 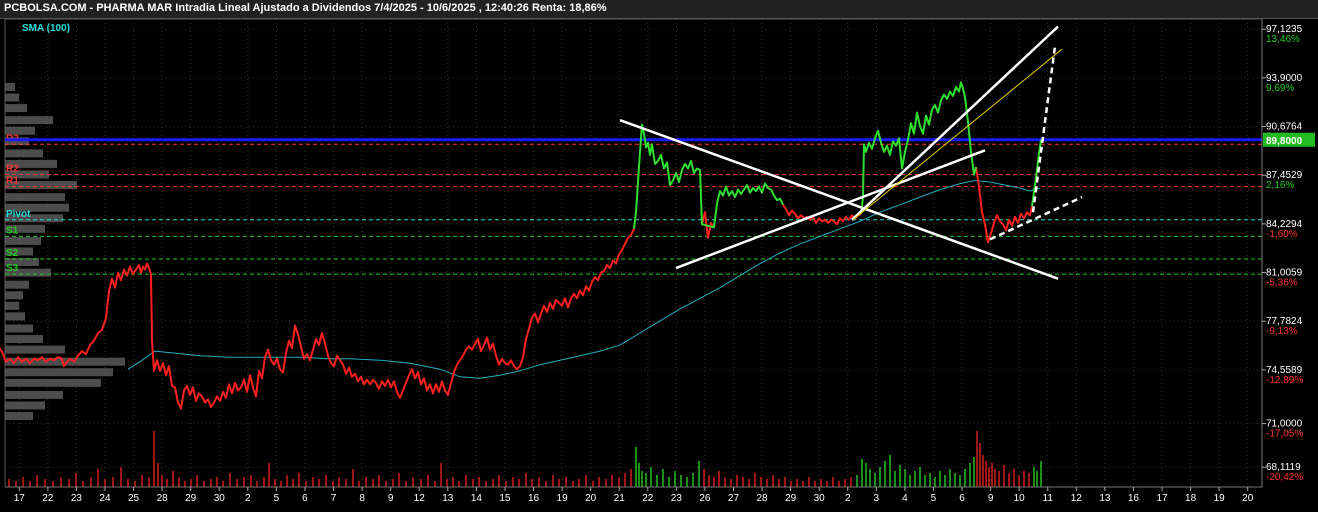 I want to click on x-tick-label: 2, so click(x=848, y=498).